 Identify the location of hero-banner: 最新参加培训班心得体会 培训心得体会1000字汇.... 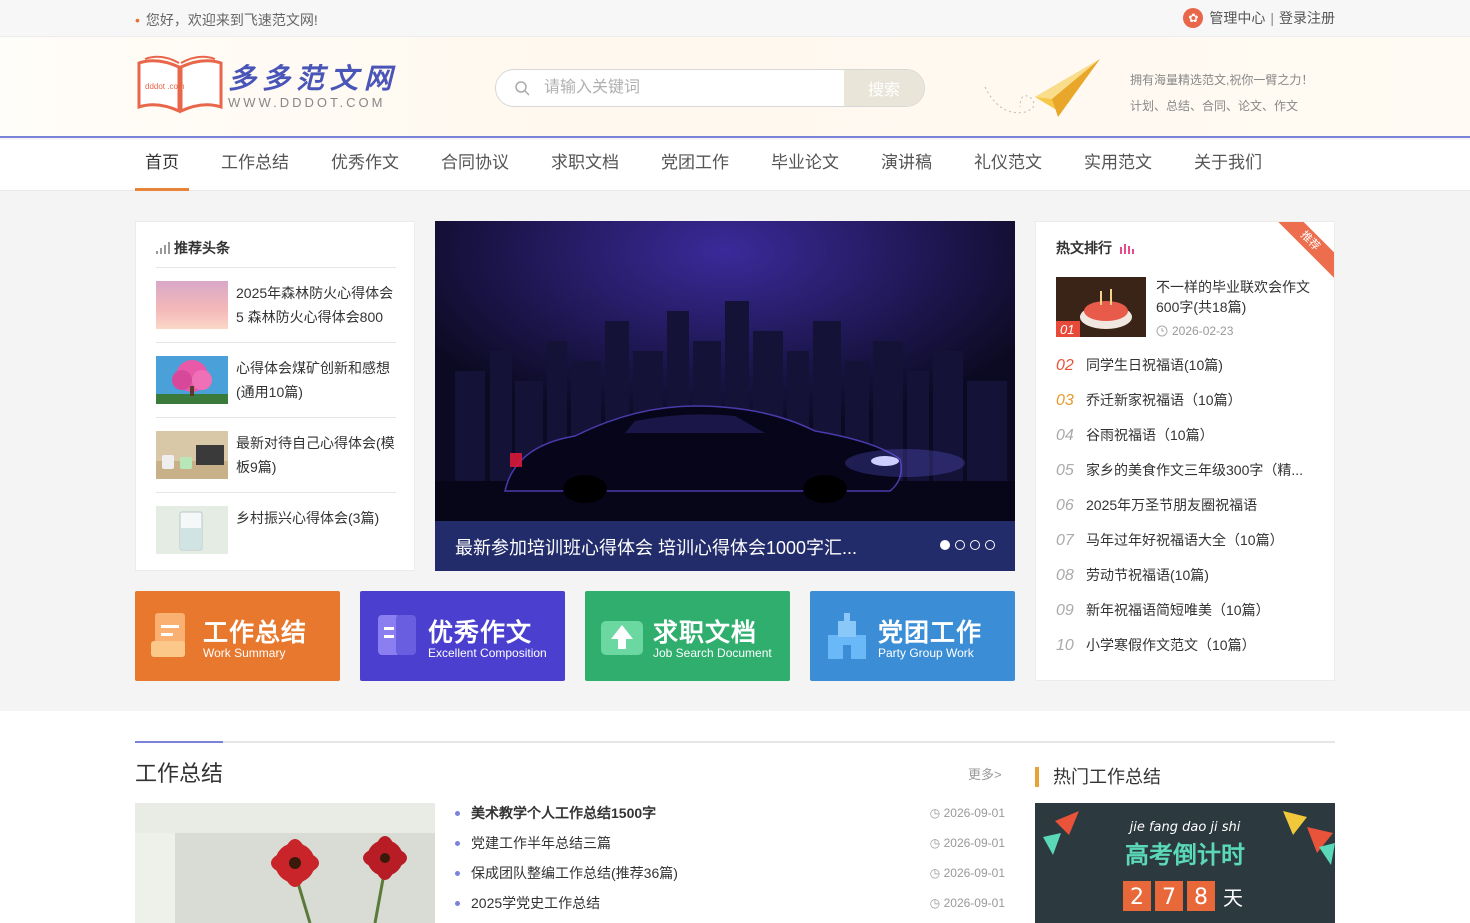
(725, 396).